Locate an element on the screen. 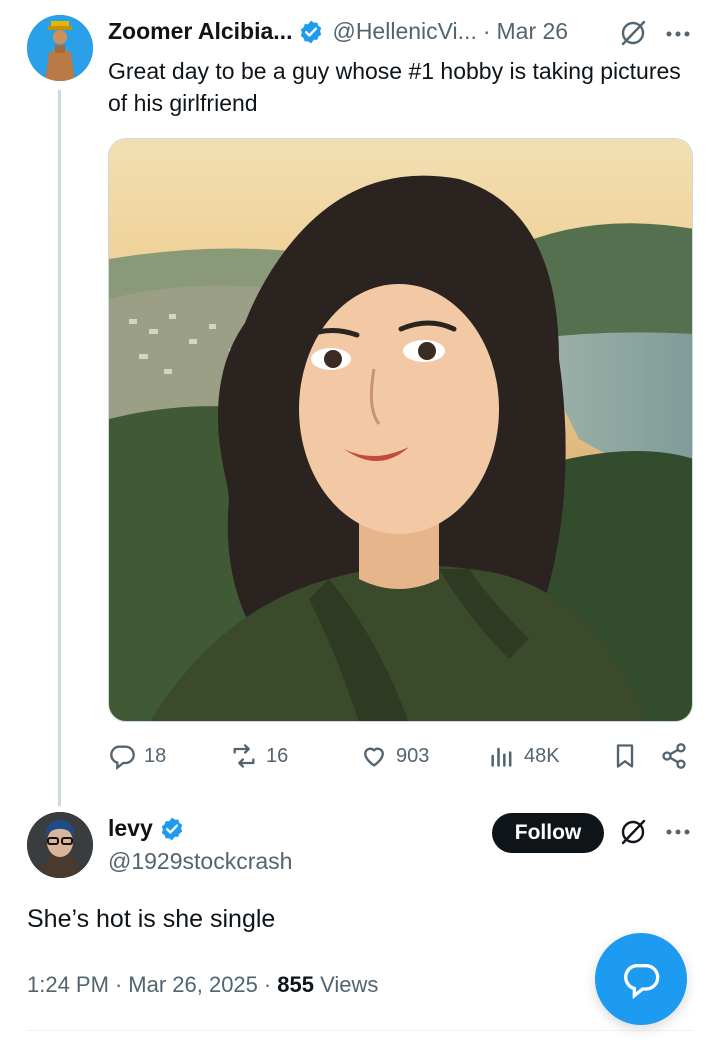  reply-views-count: 855 is located at coordinates (295, 984).